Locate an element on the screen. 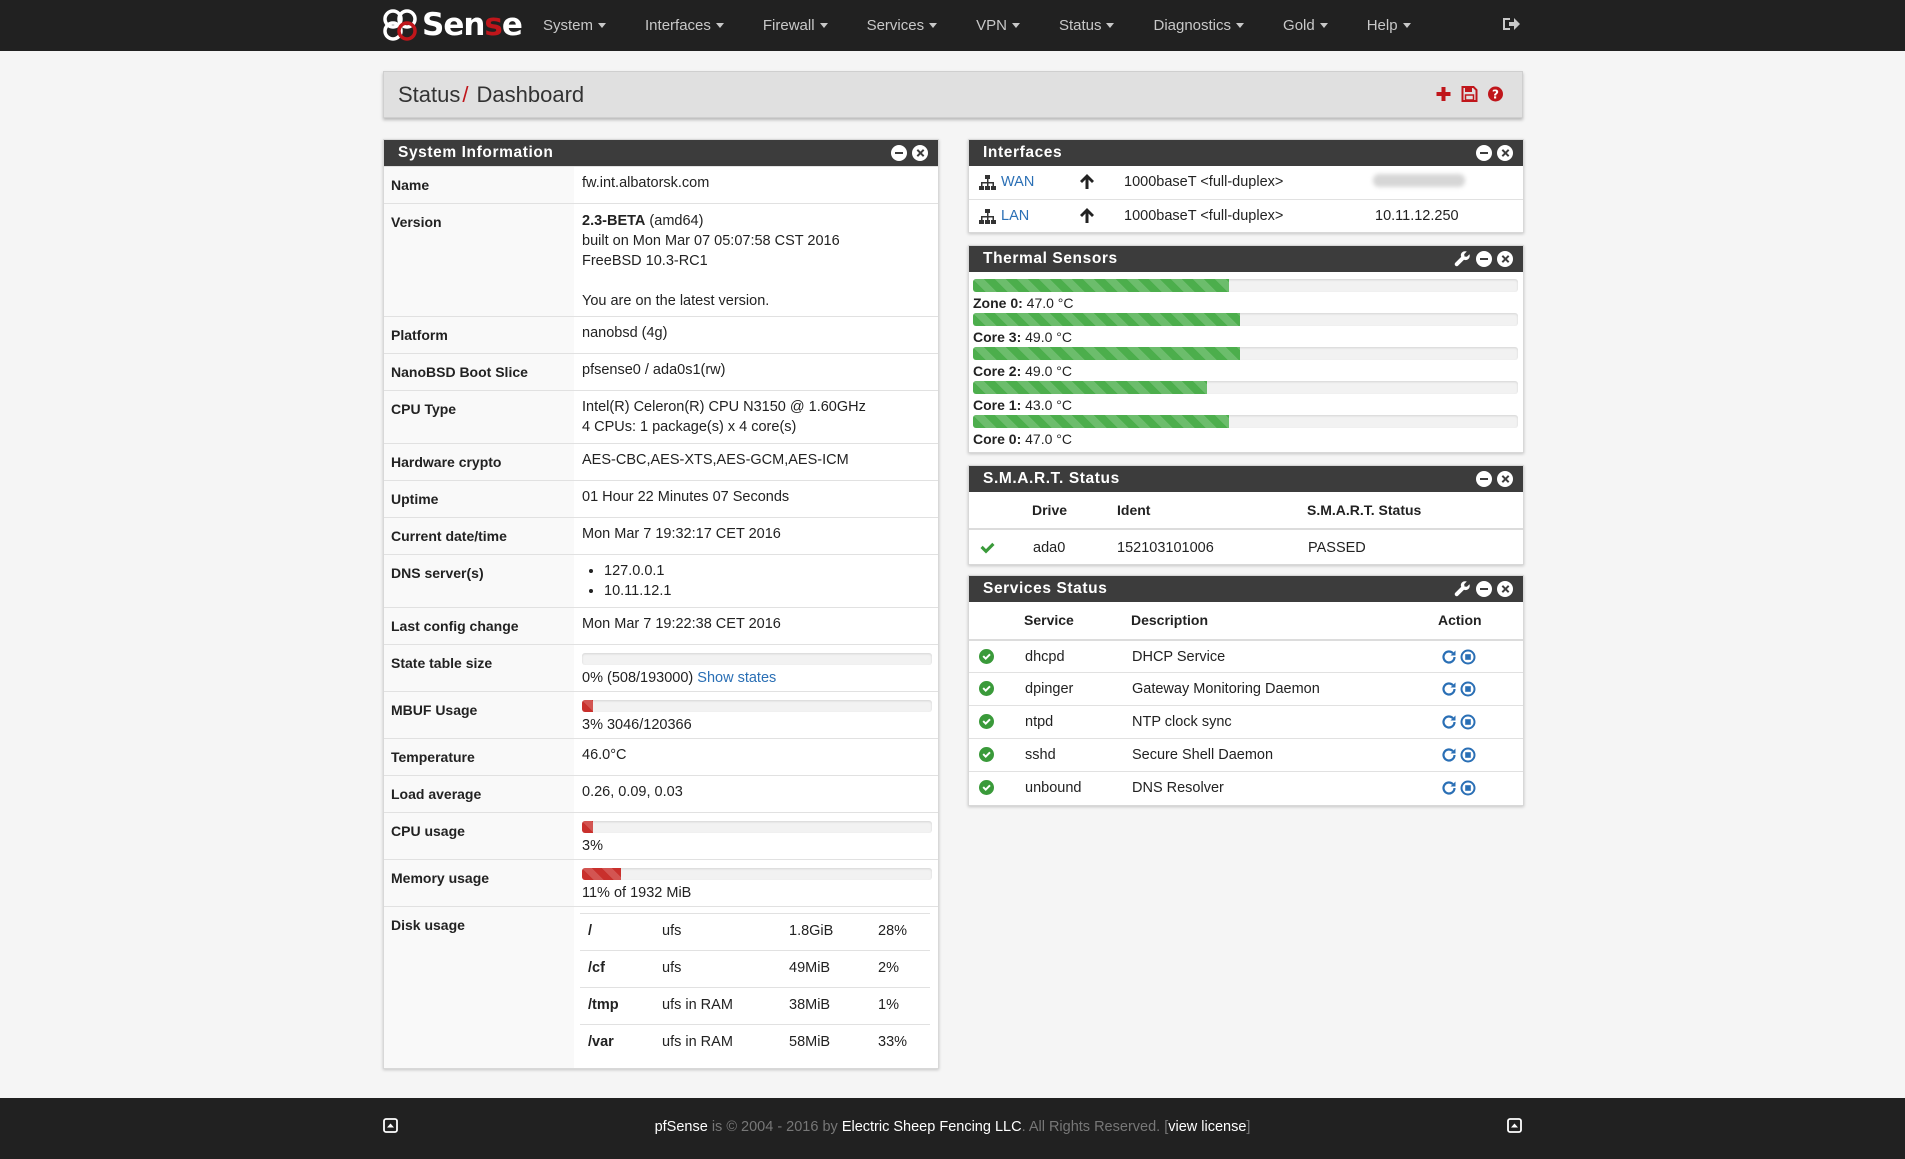  value-boot-slice: pfsense0 / ada0s1(rw) is located at coordinates (654, 370).